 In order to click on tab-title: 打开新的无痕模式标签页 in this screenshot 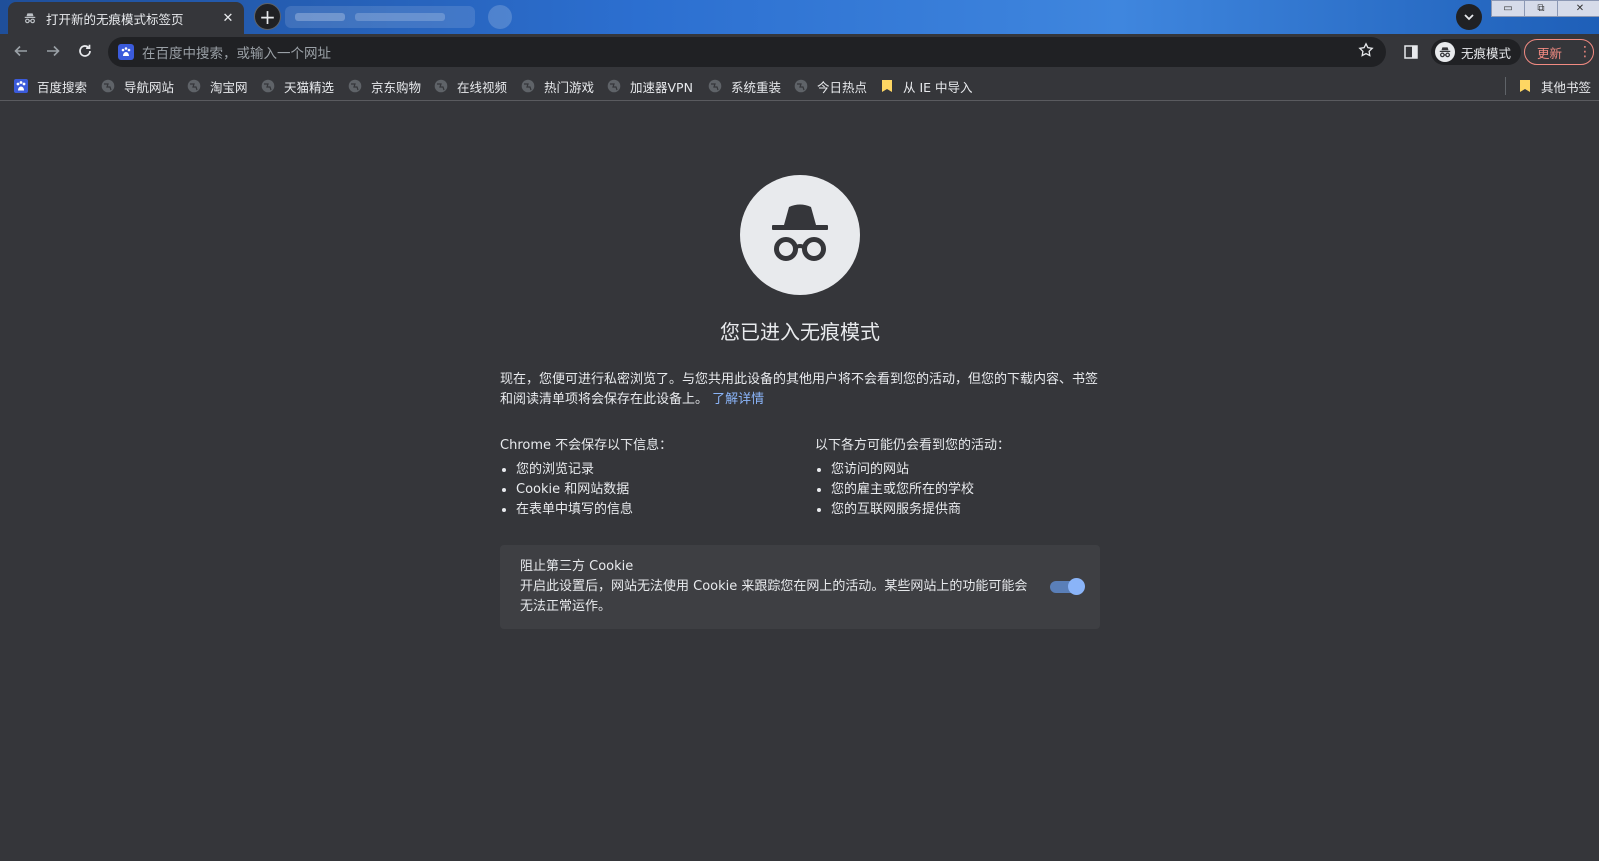, I will do `click(115, 19)`.